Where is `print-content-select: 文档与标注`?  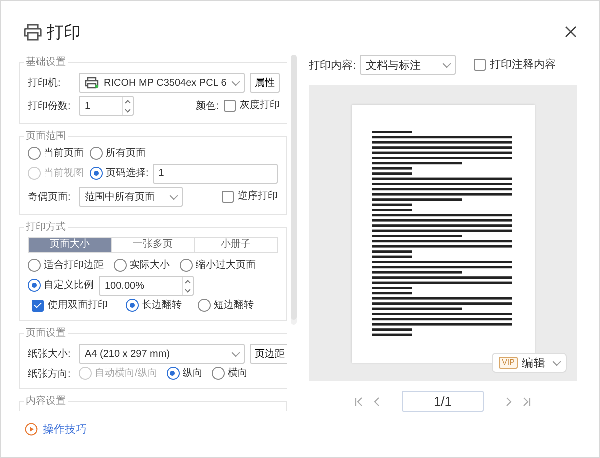 print-content-select: 文档与标注 is located at coordinates (408, 65).